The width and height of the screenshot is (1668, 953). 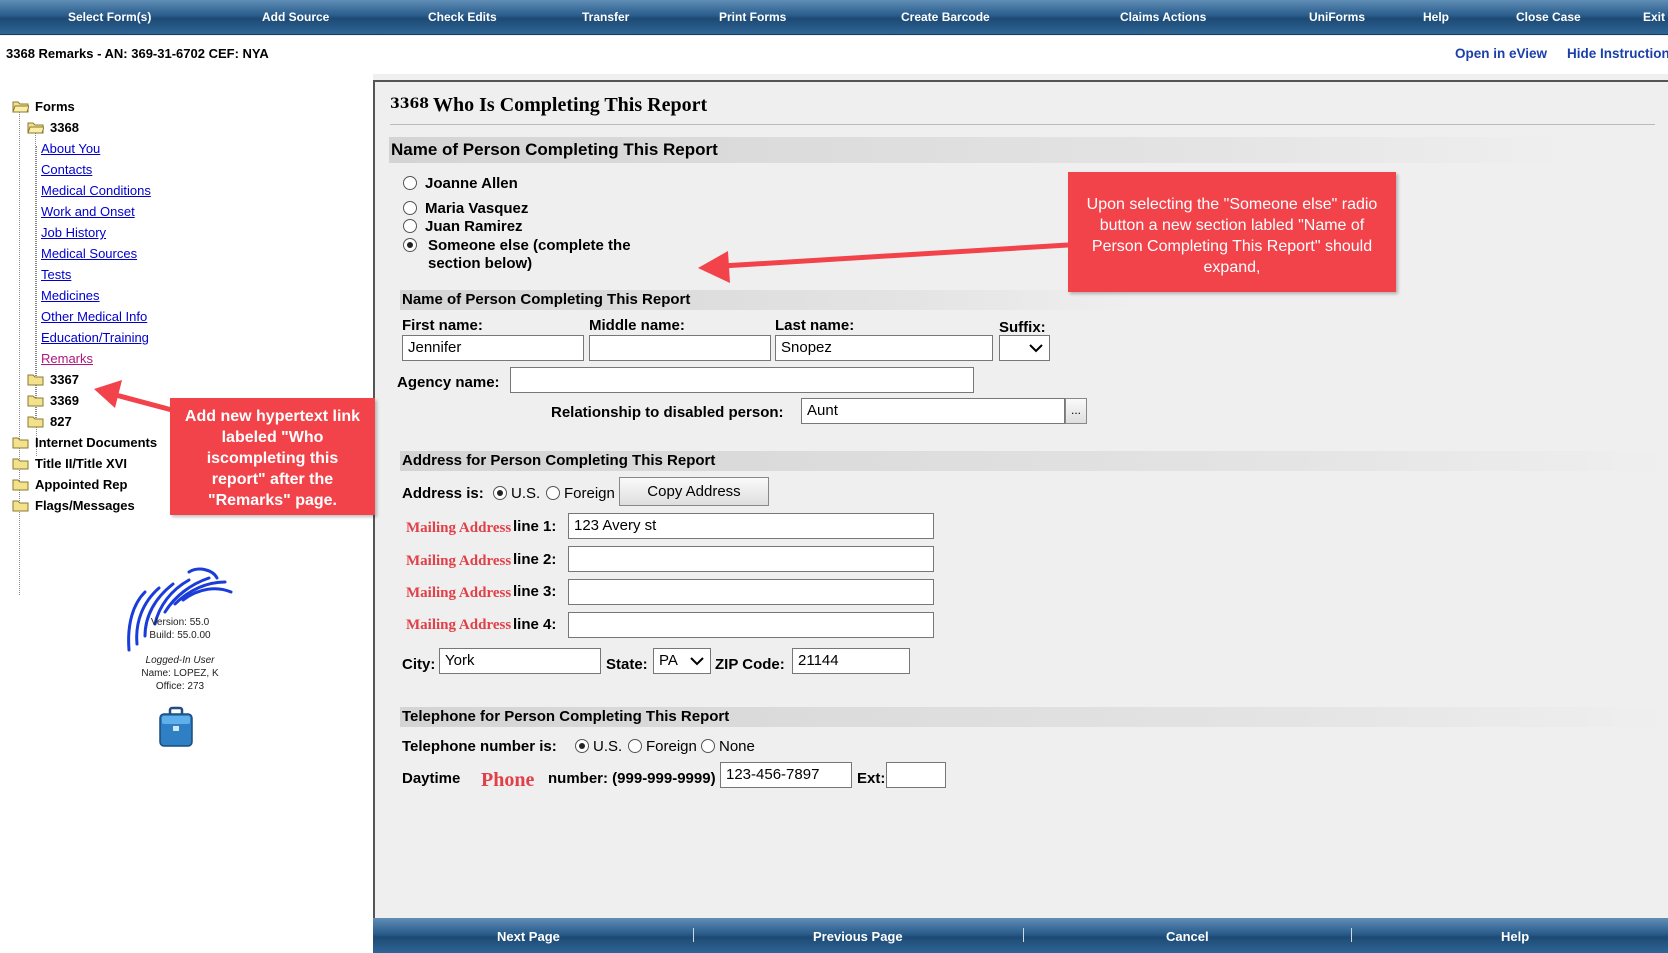 What do you see at coordinates (85, 505) in the screenshot?
I see `tree-flags-messages-label: Flags/Messages` at bounding box center [85, 505].